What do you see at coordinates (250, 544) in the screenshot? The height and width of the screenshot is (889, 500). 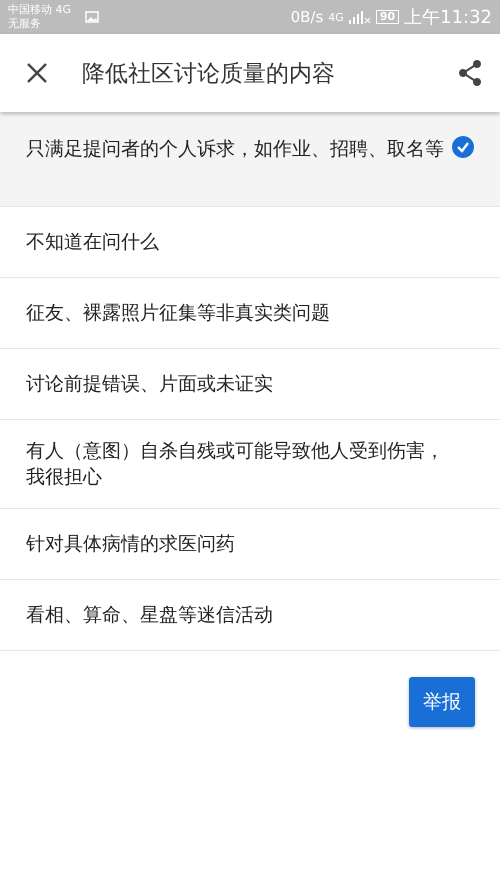 I see `option-item: 针对具体病情的求医问药` at bounding box center [250, 544].